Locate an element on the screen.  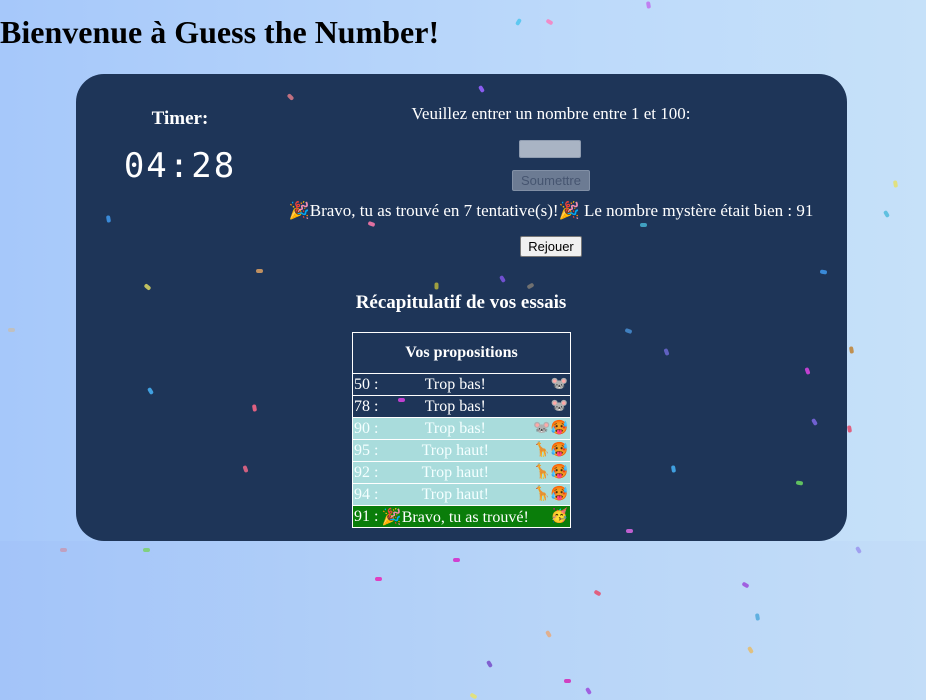
guess-number: 94 : is located at coordinates (367, 494).